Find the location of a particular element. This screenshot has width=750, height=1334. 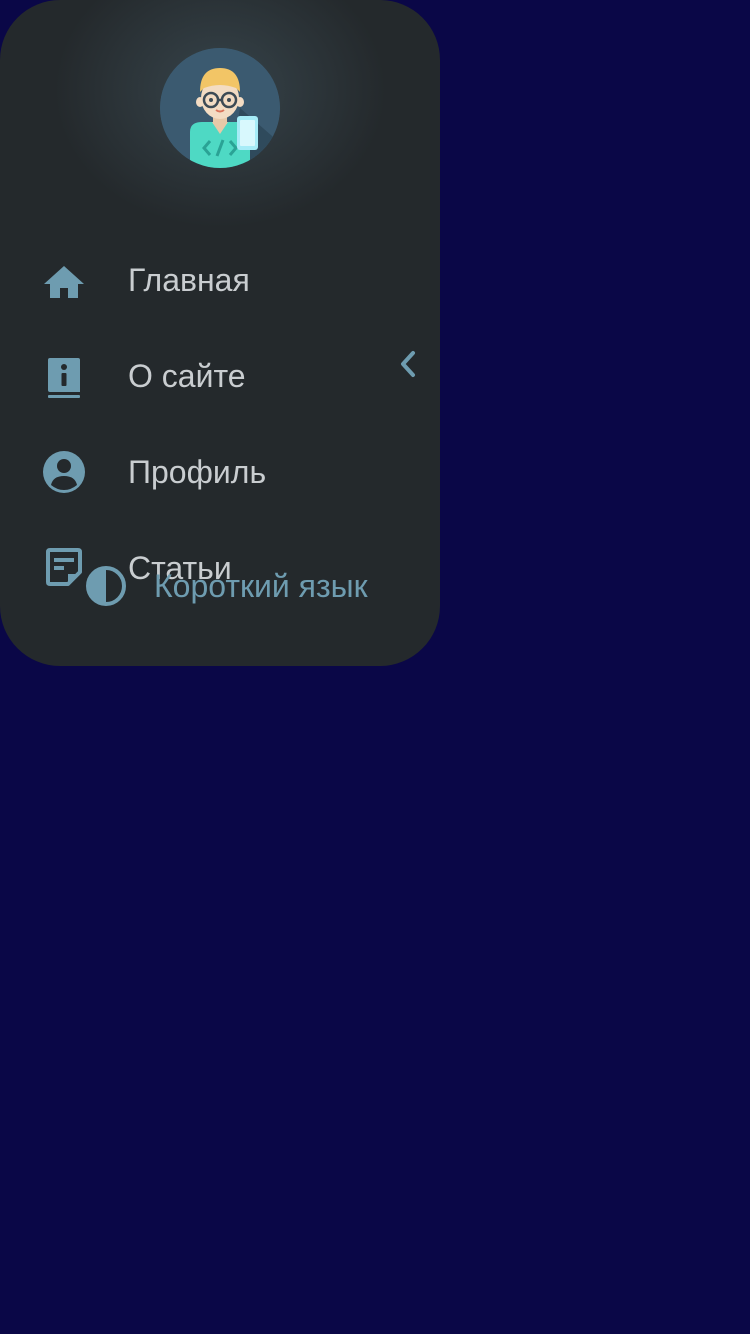

language-toggle: Короткий язык is located at coordinates (244, 586).